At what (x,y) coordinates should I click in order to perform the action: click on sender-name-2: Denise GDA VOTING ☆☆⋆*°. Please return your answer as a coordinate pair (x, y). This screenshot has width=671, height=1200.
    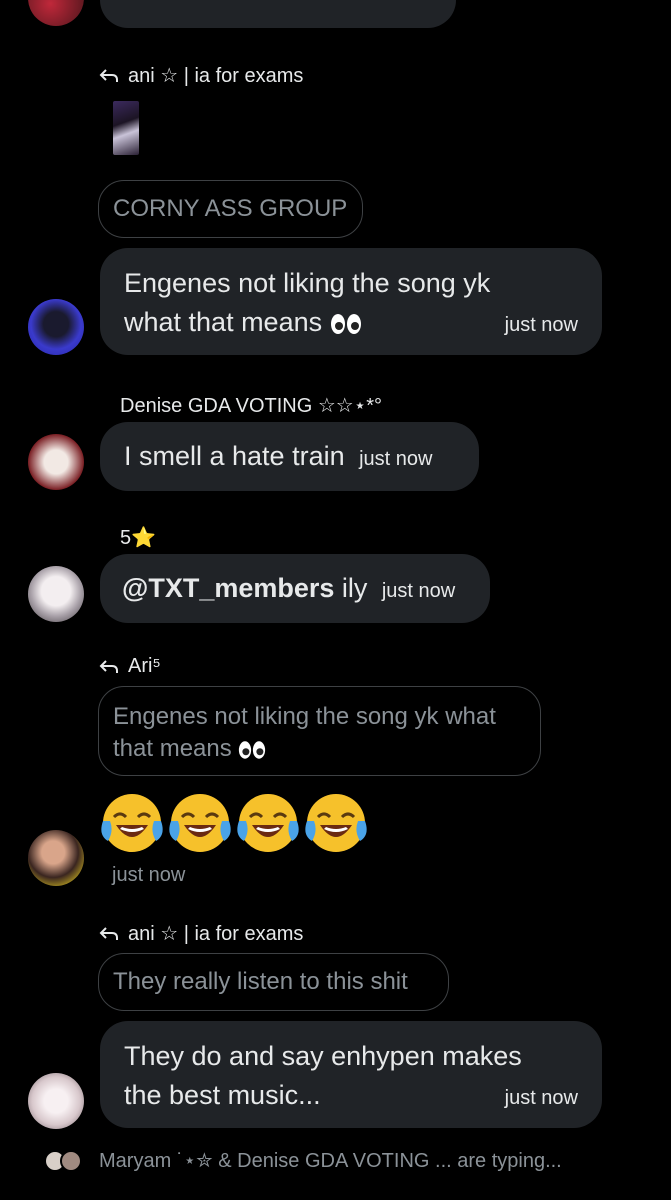
    Looking at the image, I should click on (251, 406).